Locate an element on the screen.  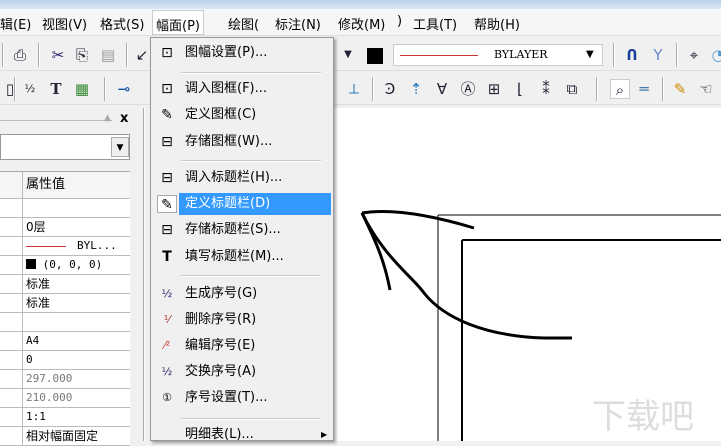
menu-item-define-titleblock: ✎ 定义标题栏(D) is located at coordinates (242, 204).